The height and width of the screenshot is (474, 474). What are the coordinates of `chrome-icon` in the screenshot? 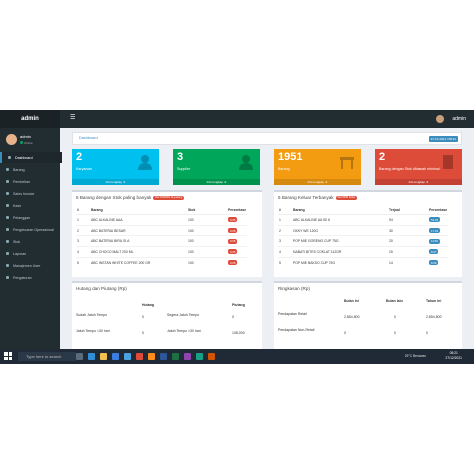 It's located at (139, 356).